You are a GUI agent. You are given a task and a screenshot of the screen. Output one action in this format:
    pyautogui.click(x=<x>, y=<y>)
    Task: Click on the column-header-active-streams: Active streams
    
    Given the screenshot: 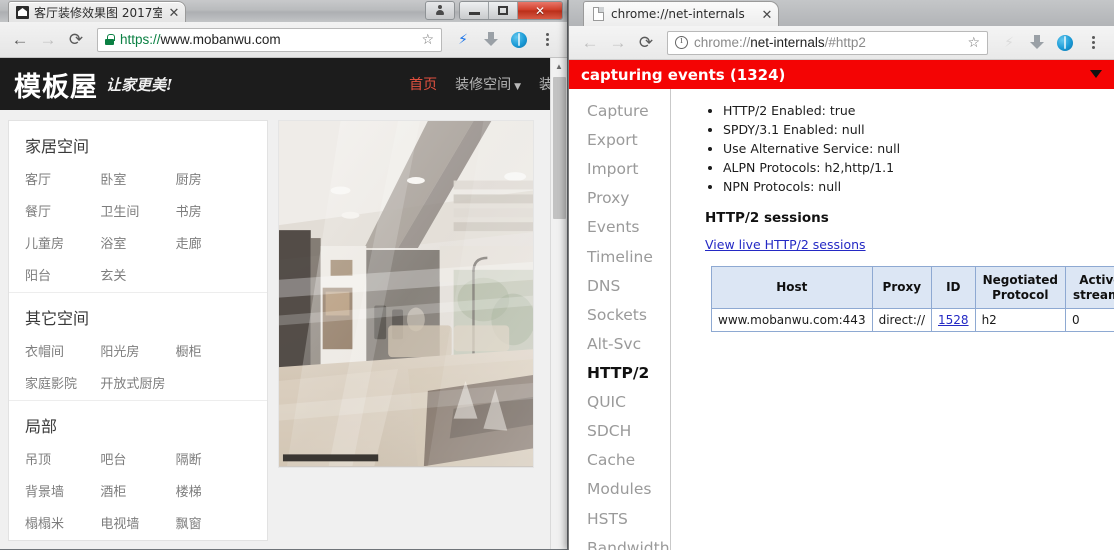 What is the action you would take?
    pyautogui.click(x=1089, y=287)
    